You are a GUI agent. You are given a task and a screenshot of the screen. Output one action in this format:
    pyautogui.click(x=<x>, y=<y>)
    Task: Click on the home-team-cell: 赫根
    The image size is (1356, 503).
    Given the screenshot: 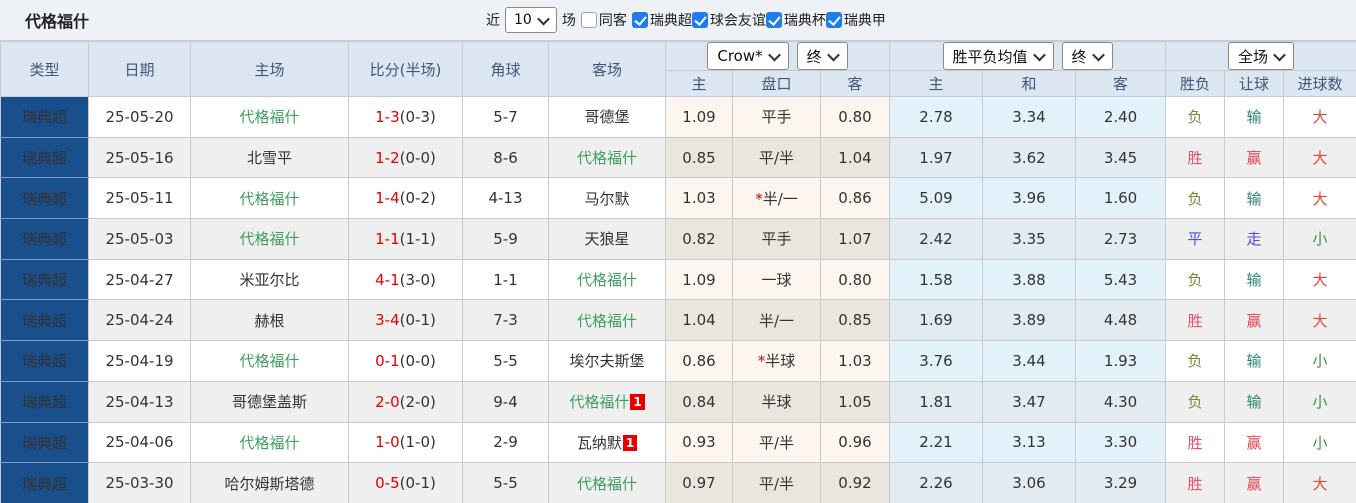 What is the action you would take?
    pyautogui.click(x=269, y=320)
    